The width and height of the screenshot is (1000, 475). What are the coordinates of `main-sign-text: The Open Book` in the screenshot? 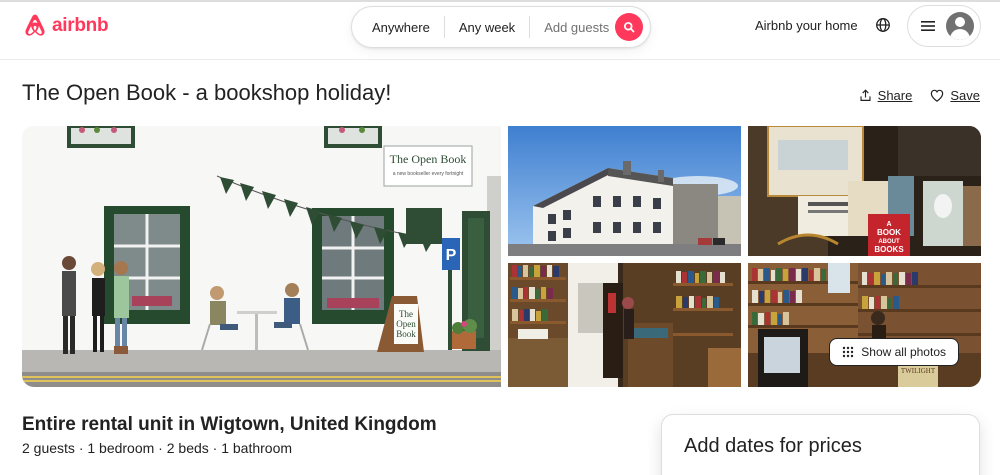 It's located at (428, 159).